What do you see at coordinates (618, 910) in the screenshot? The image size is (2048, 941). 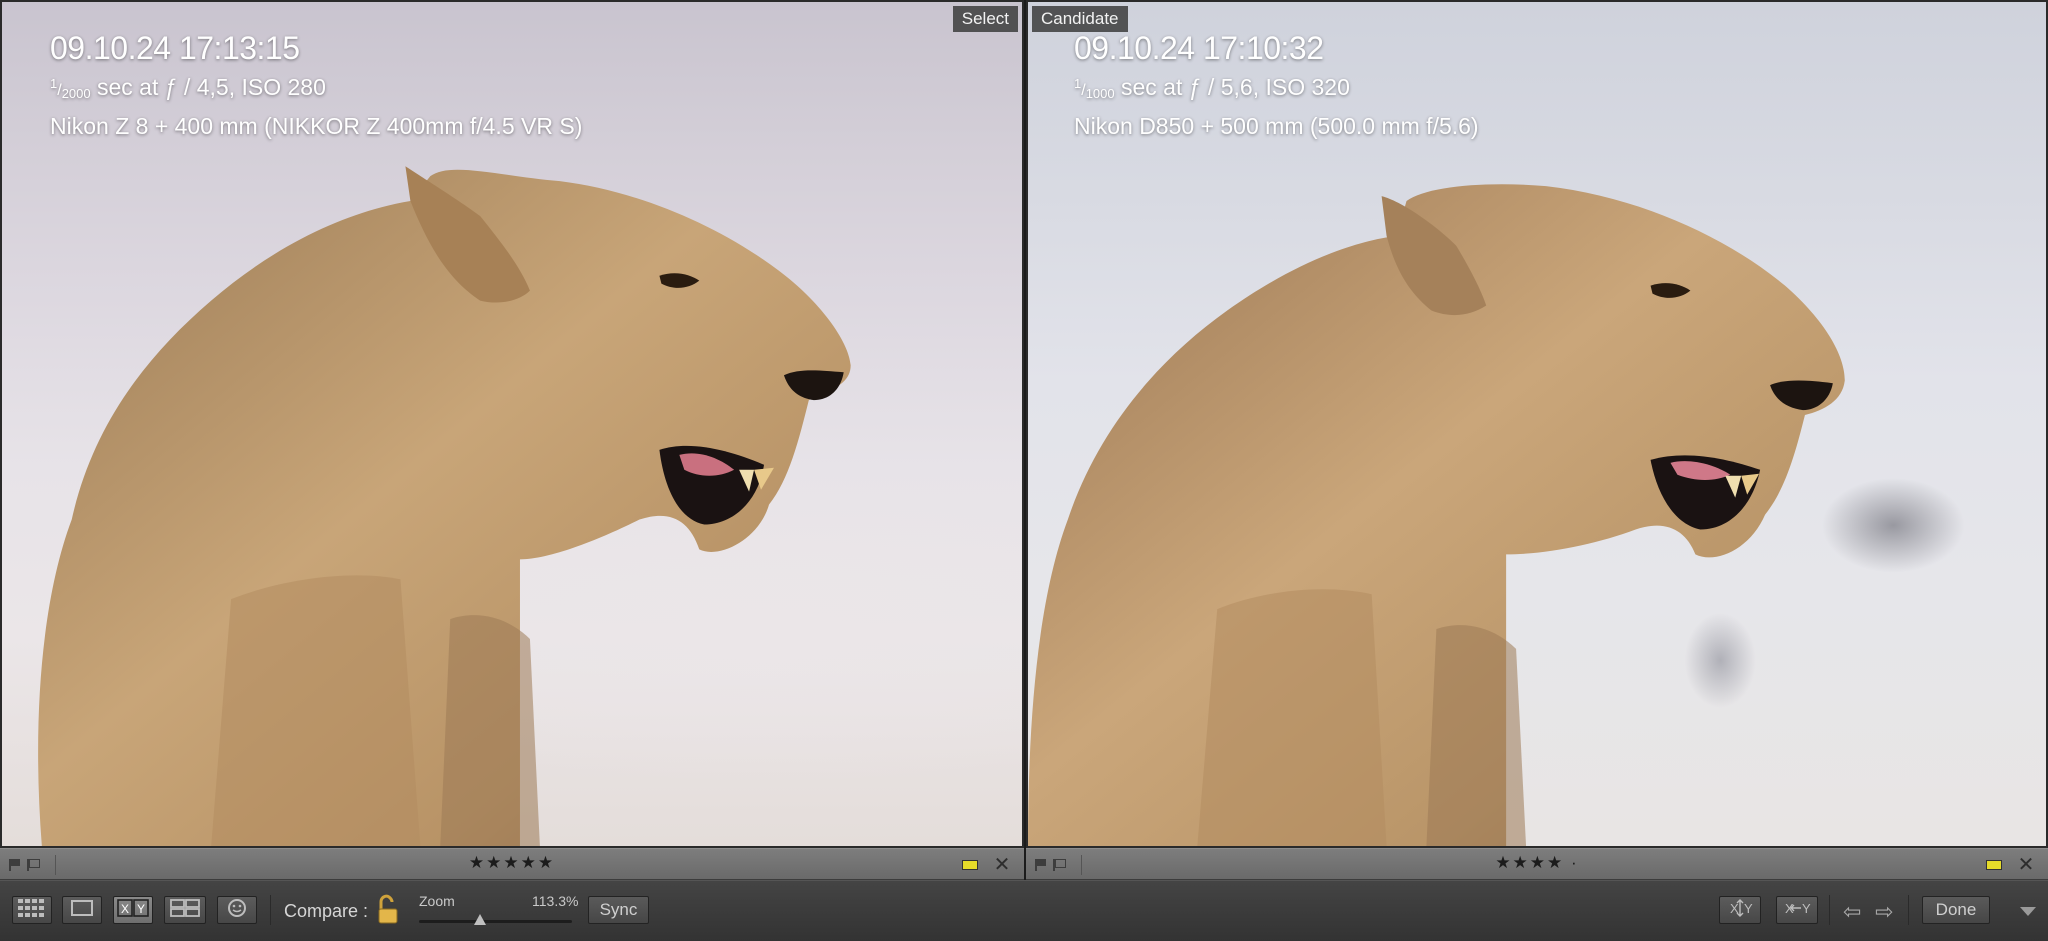 I see `sync-button: Sync` at bounding box center [618, 910].